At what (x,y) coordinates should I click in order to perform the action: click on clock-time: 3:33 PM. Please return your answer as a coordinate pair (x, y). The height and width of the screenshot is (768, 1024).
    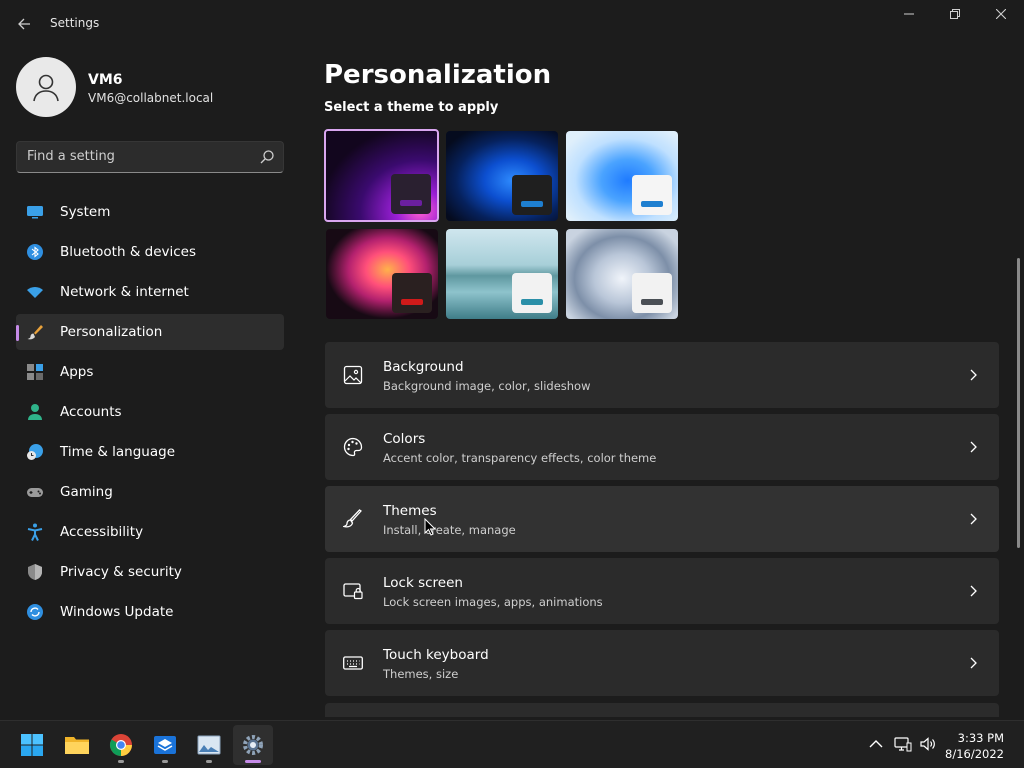
    Looking at the image, I should click on (980, 738).